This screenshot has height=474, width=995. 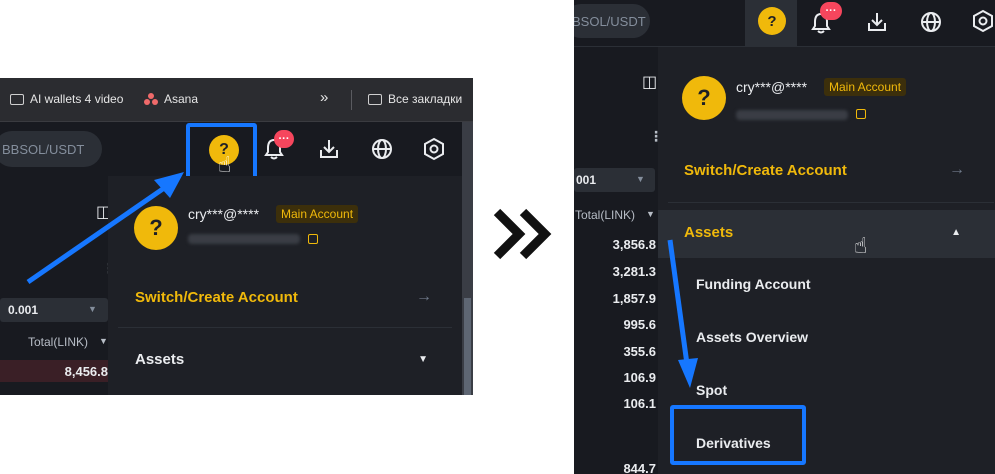 I want to click on pointer-arrow-left, so click(x=105, y=228).